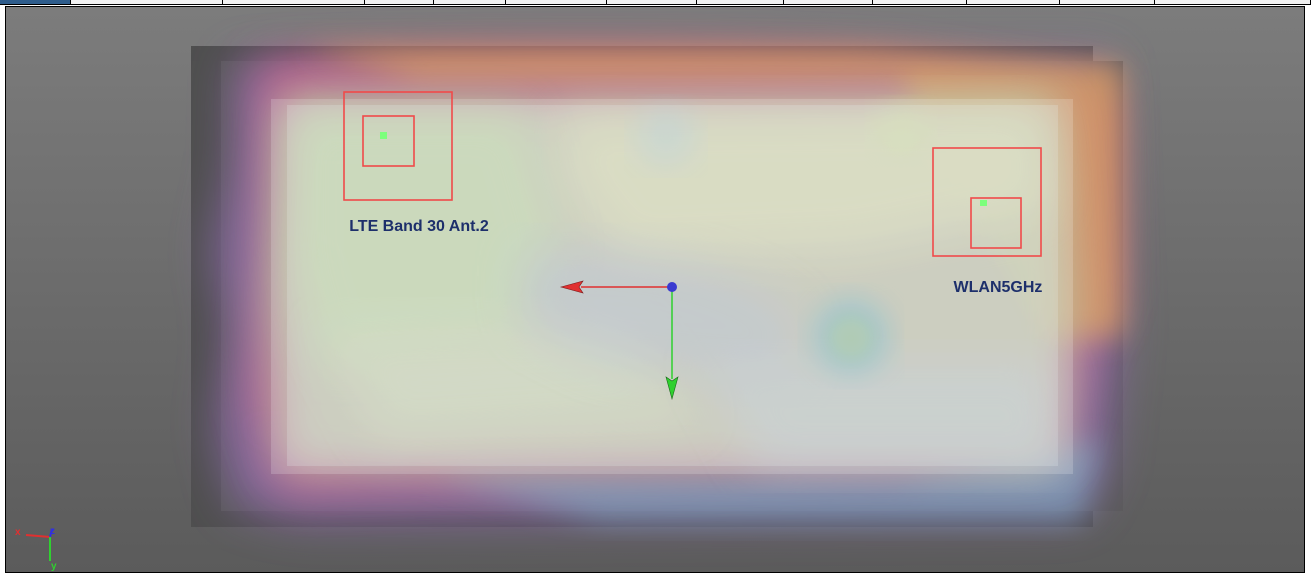  I want to click on antenna-label: LTE Band 30 Ant.2, so click(419, 226).